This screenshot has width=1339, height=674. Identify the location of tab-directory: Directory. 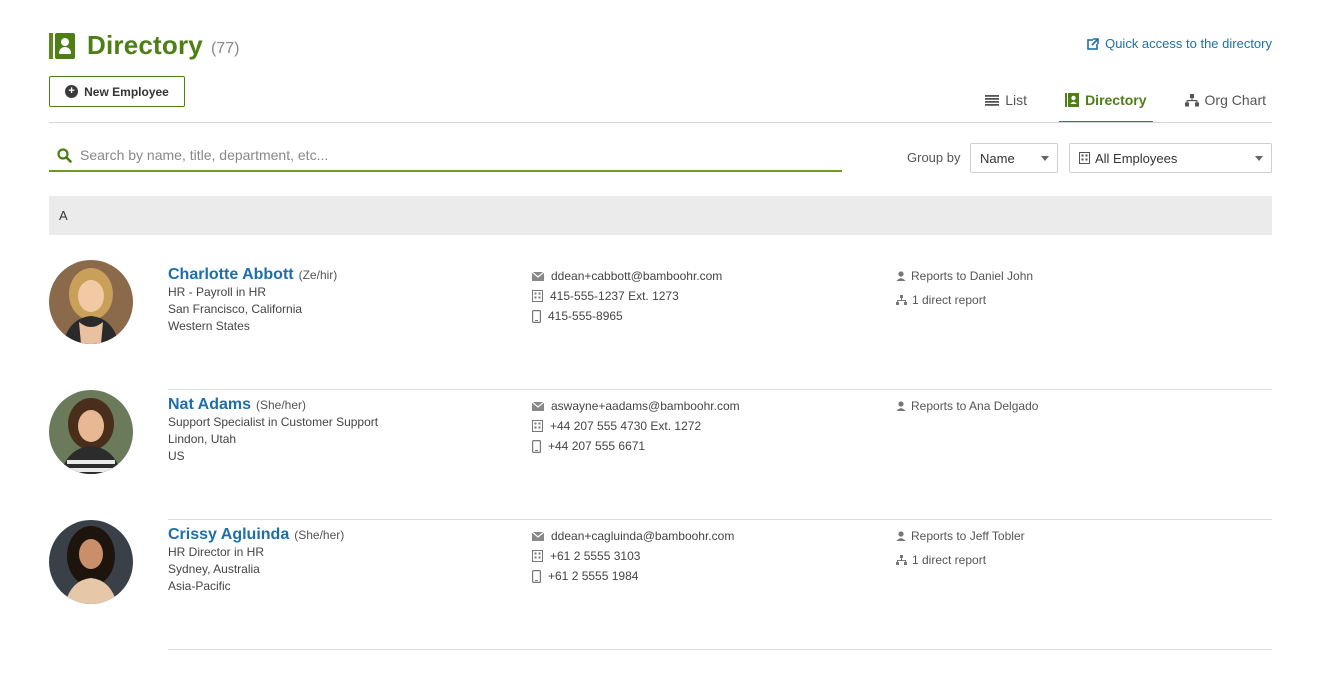
(1106, 104).